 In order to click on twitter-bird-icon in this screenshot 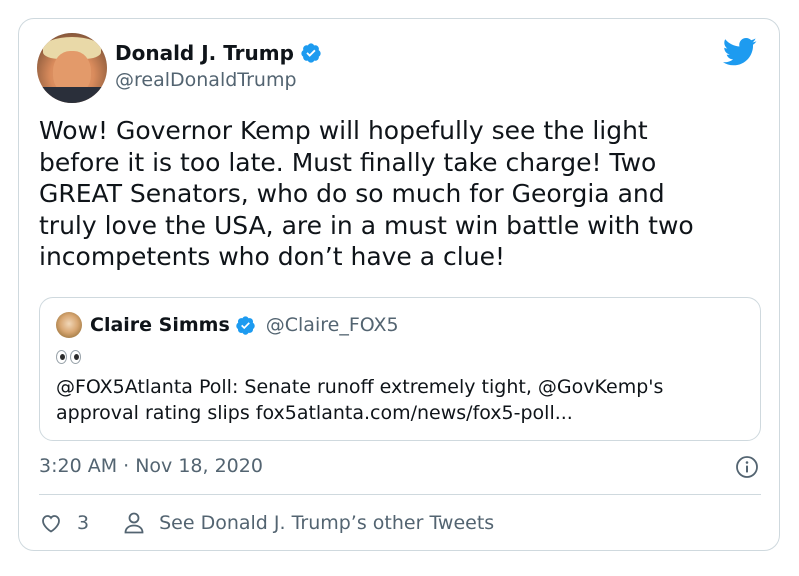, I will do `click(740, 52)`.